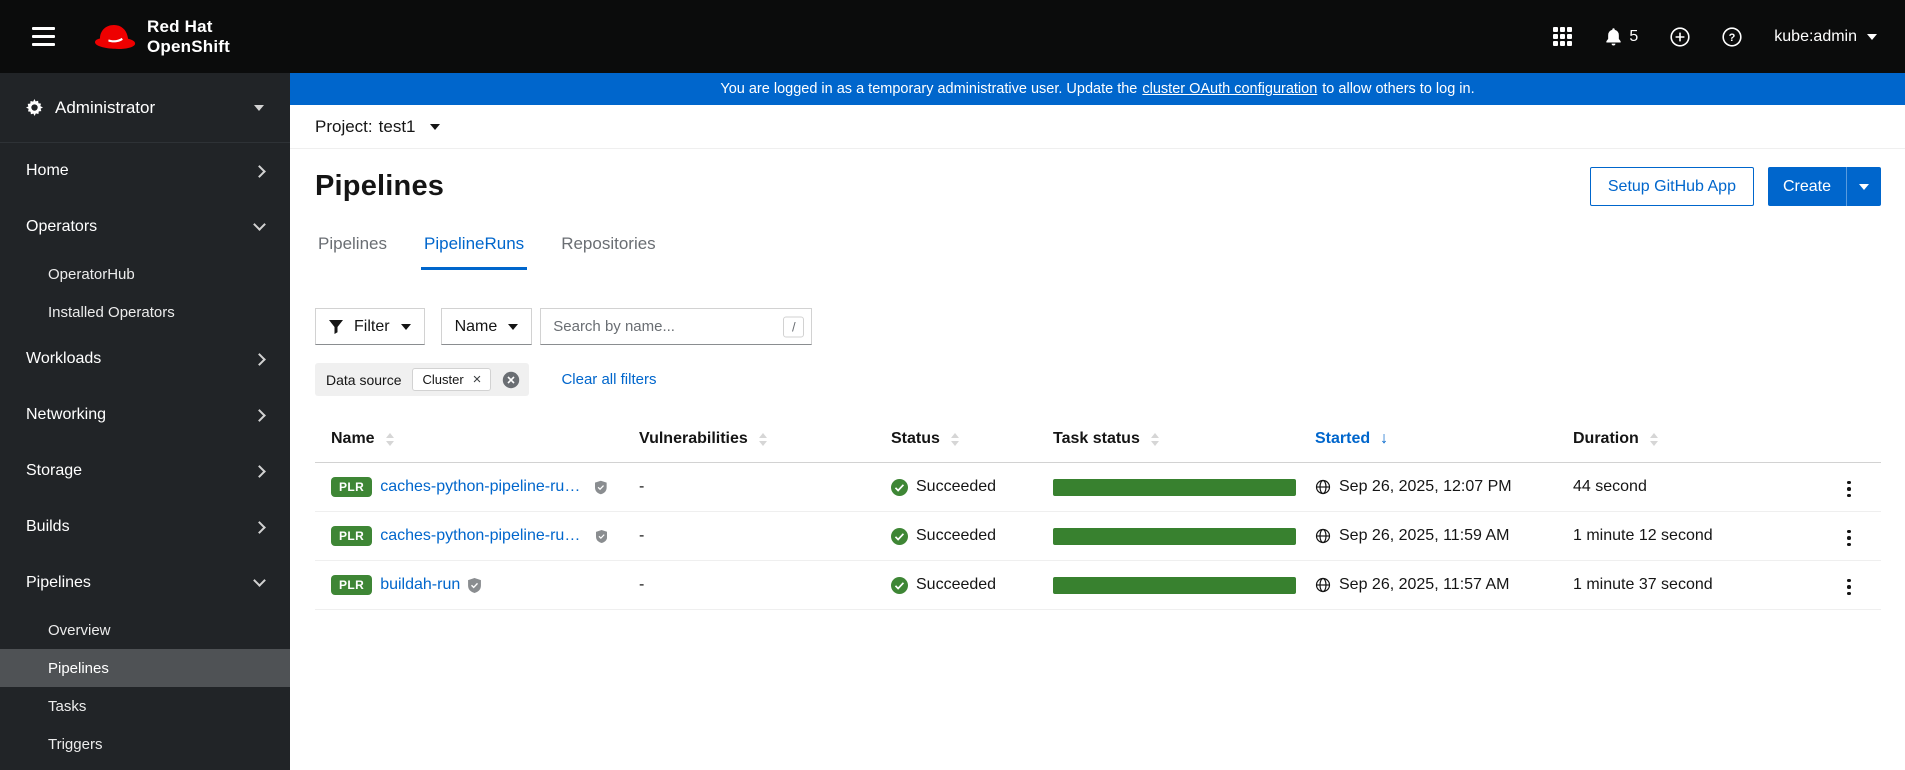 Image resolution: width=1905 pixels, height=770 pixels. I want to click on sidebar-item-label: Triggers, so click(75, 744).